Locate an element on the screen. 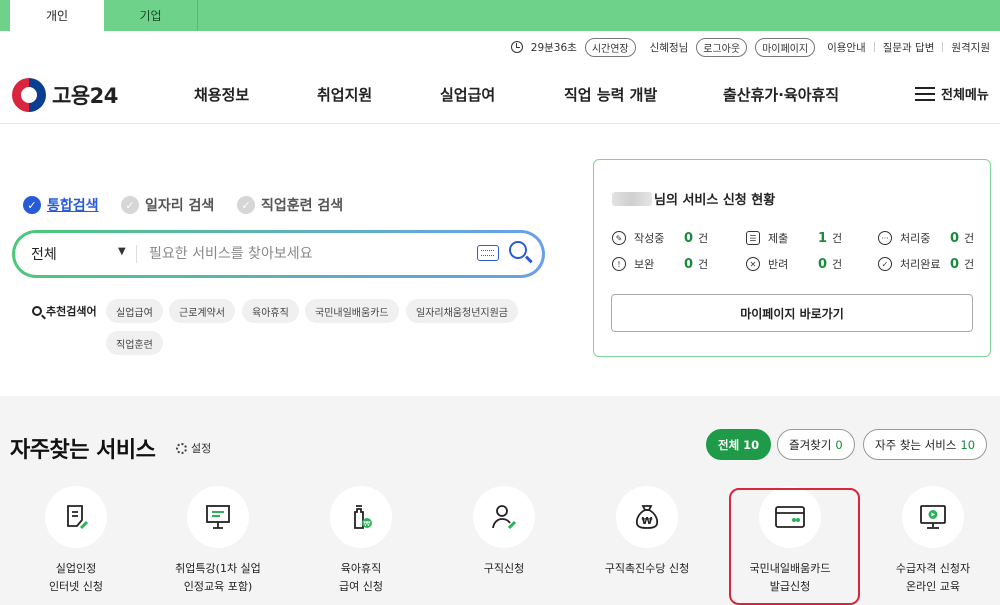 This screenshot has width=1000, height=605. search-scope-select: 전체 is located at coordinates (44, 254).